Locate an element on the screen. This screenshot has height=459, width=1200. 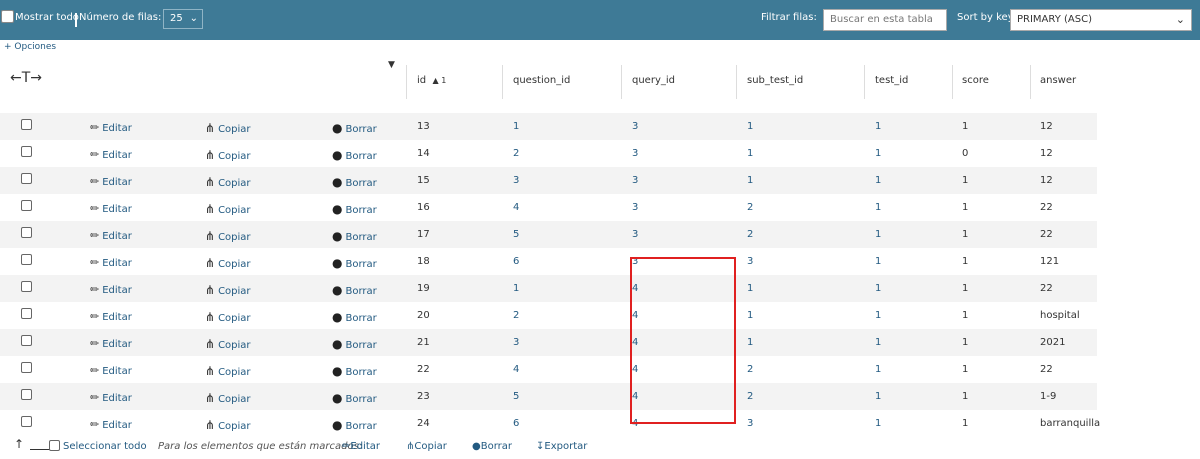
cell-sub-test-id: 3 is located at coordinates (750, 261).